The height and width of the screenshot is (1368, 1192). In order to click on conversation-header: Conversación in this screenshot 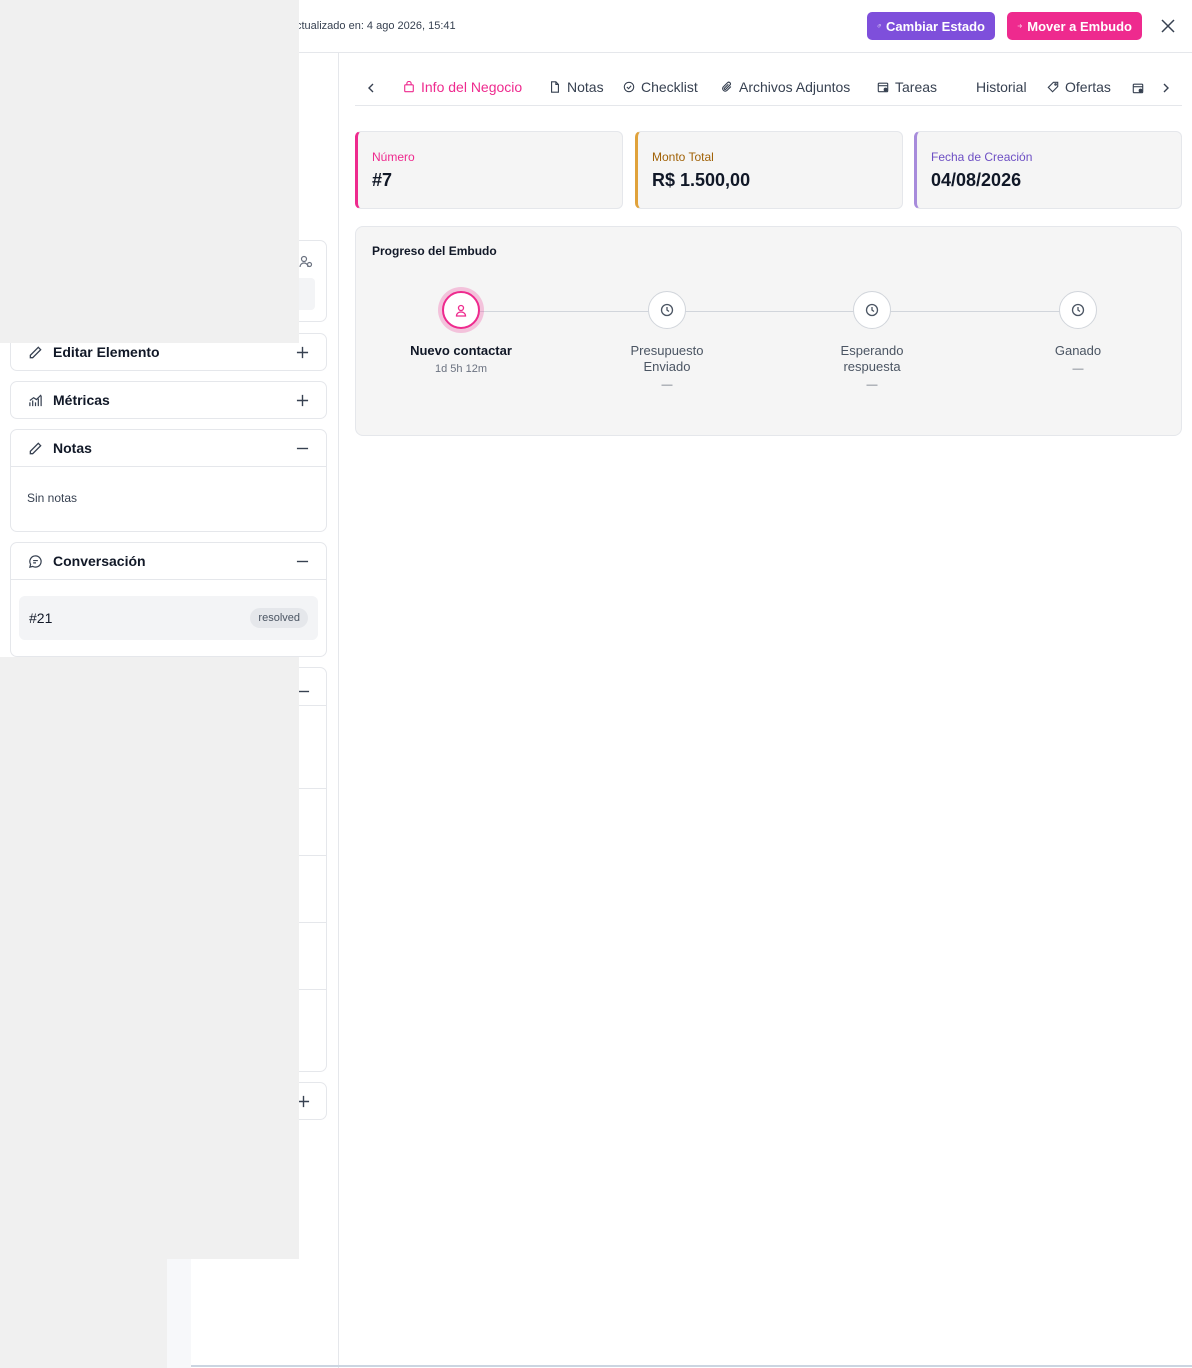, I will do `click(168, 561)`.